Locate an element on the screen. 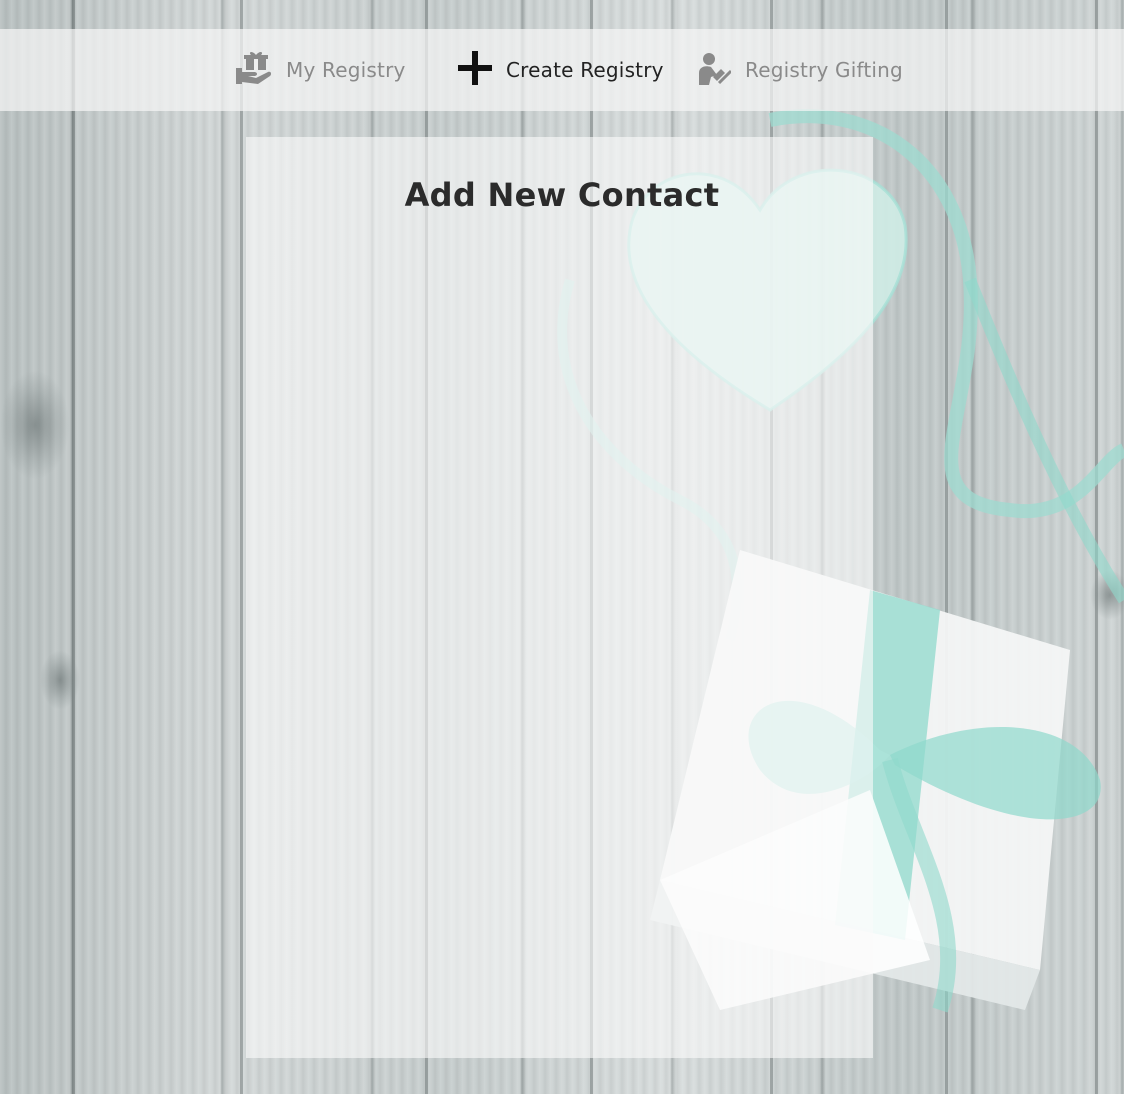  nav-my-registry-label: My Registry is located at coordinates (346, 70).